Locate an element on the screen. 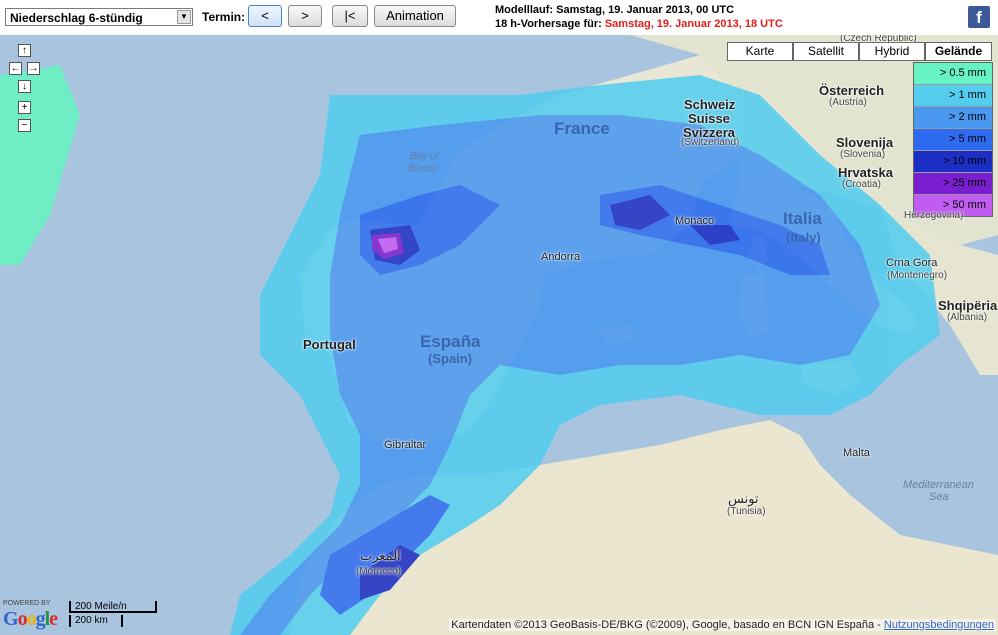 This screenshot has width=998, height=635. map-type-karte: Karte is located at coordinates (760, 51).